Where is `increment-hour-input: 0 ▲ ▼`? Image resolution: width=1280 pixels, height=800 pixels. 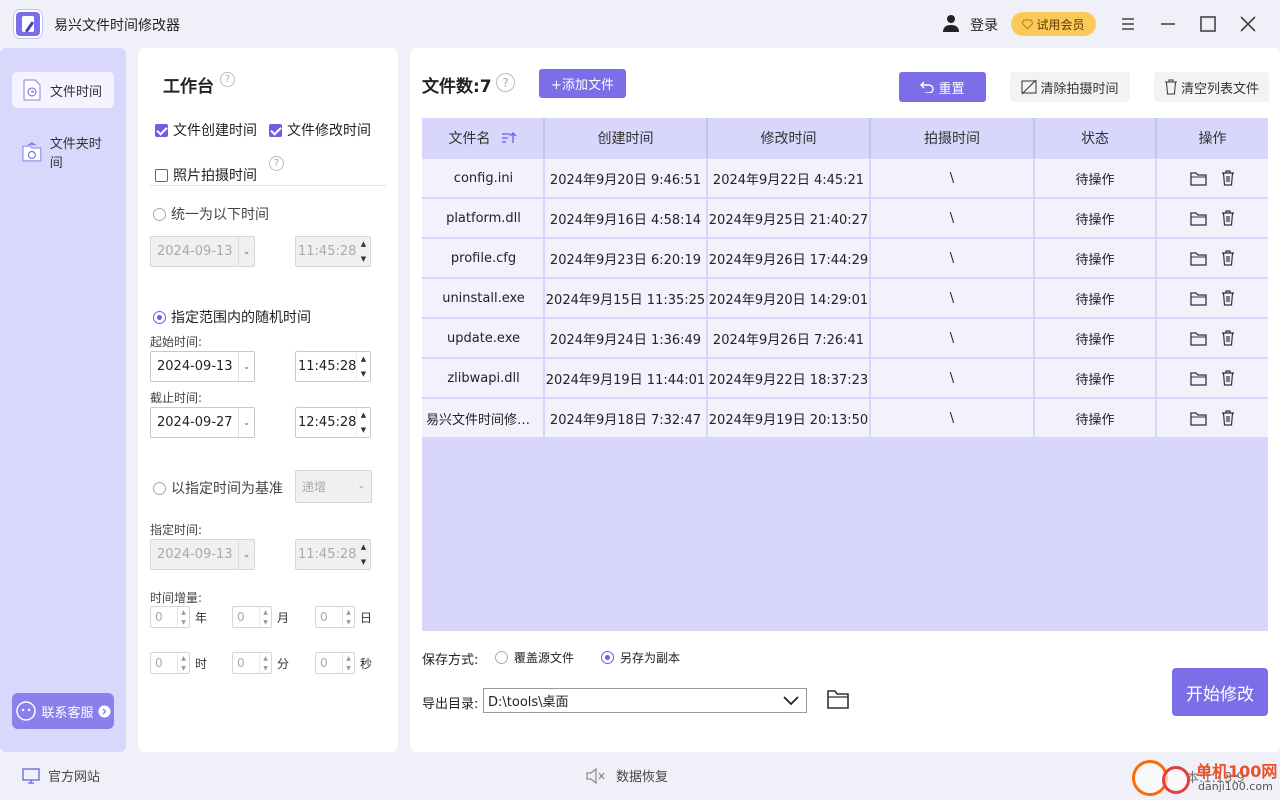 increment-hour-input: 0 ▲ ▼ is located at coordinates (170, 663).